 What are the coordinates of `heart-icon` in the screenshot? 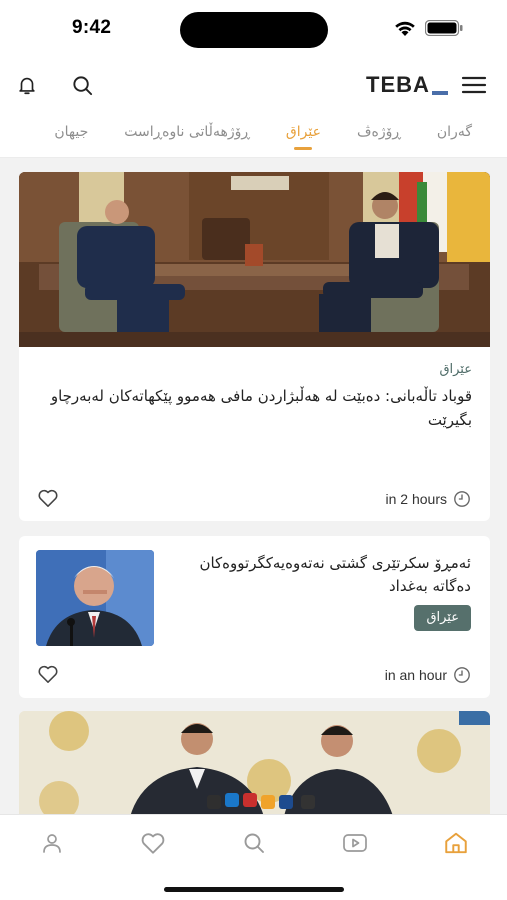 It's located at (153, 843).